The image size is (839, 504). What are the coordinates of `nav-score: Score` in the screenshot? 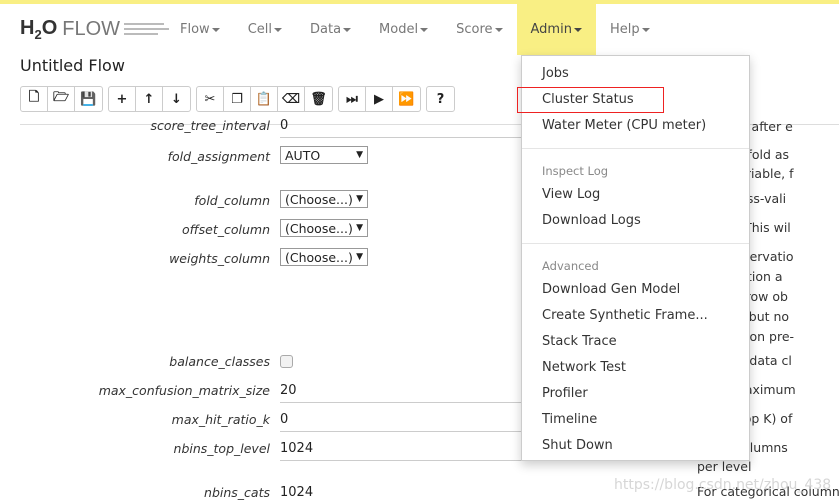 It's located at (479, 29).